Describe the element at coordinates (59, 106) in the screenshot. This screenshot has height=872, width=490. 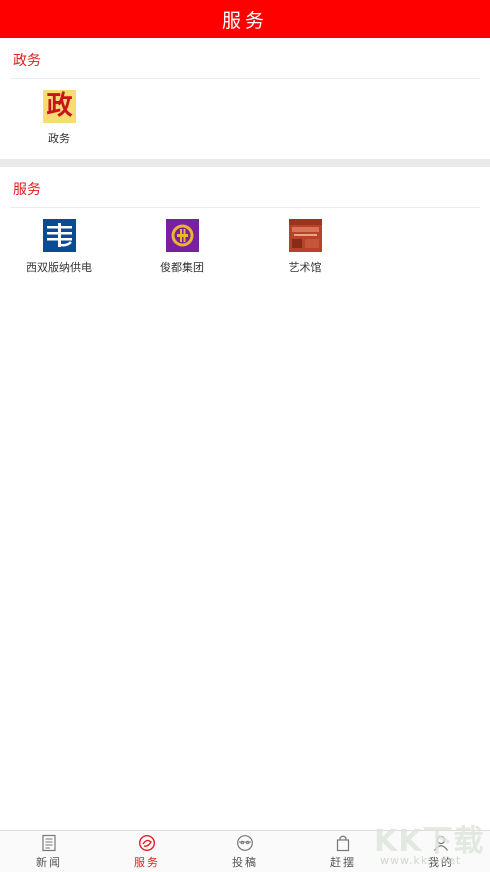
I see `zhengwu-icon: 政` at that location.